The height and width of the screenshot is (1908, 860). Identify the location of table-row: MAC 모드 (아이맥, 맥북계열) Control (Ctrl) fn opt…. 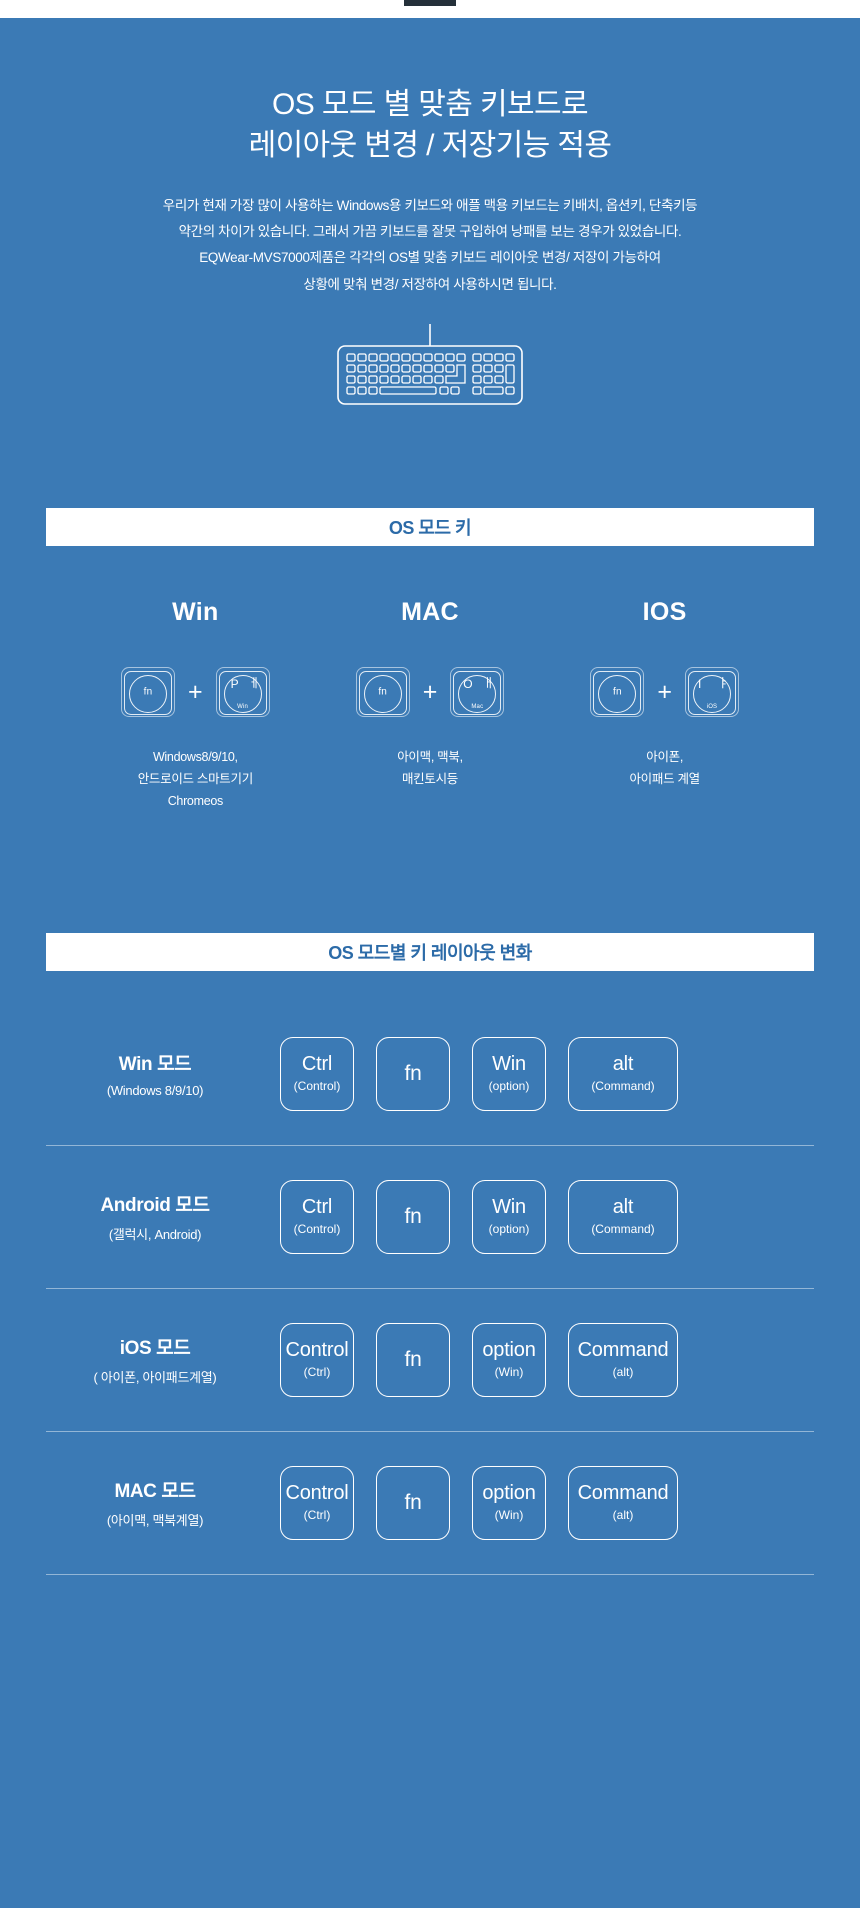
(430, 1503).